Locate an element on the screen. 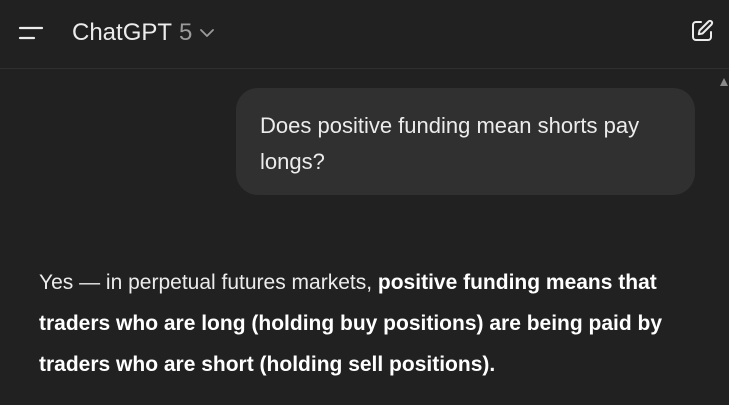  sidebar-toggle-button is located at coordinates (31, 33).